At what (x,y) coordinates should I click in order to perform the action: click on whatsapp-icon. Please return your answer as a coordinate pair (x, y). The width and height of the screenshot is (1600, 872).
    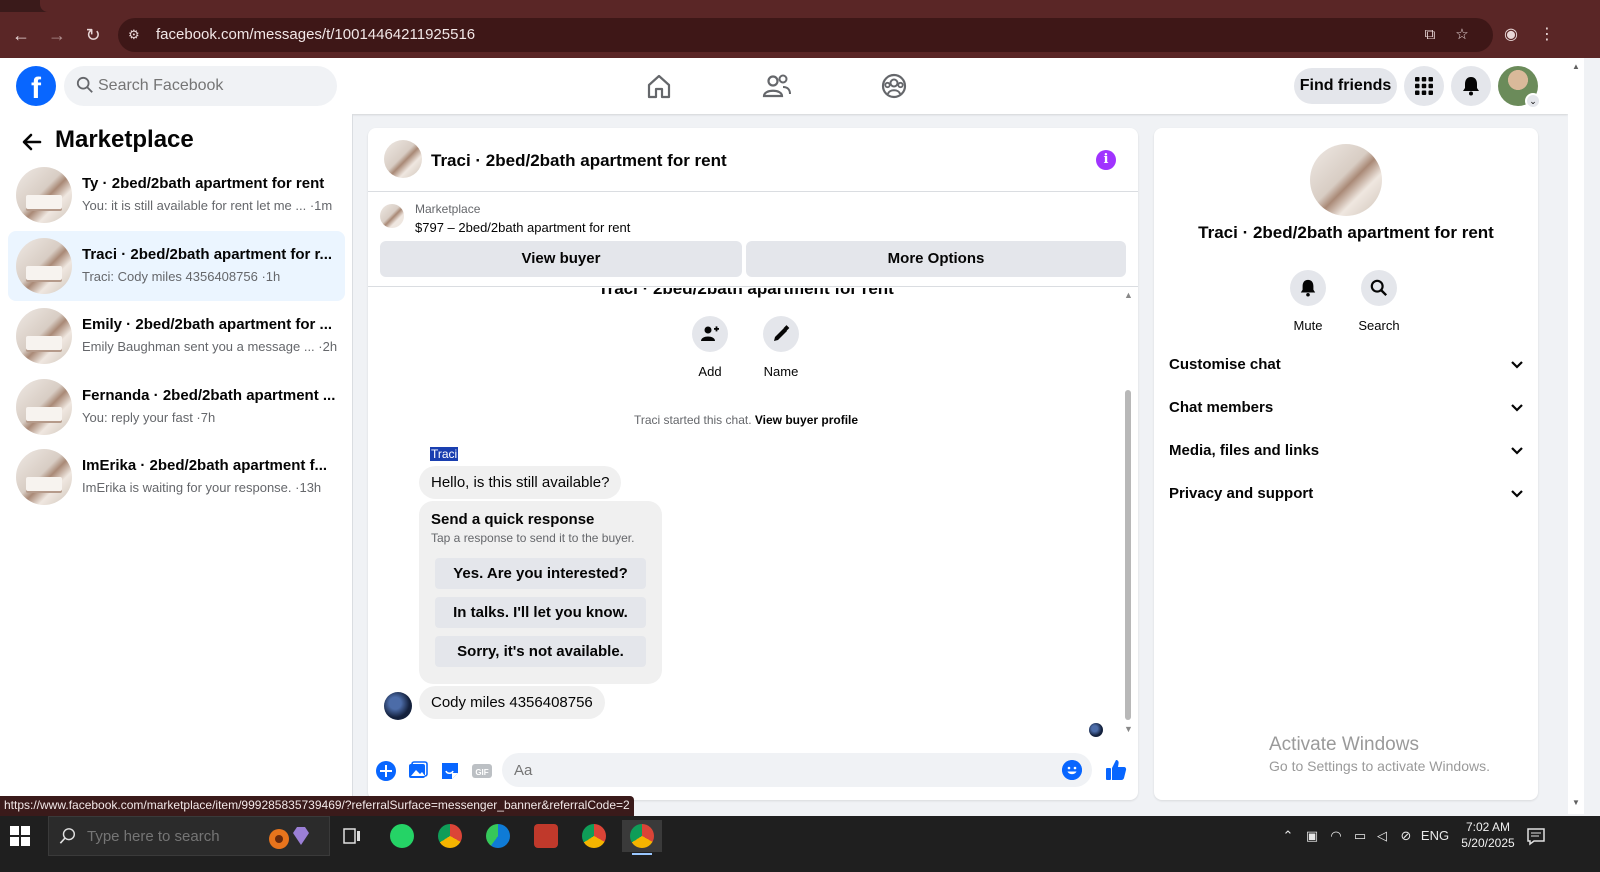
    Looking at the image, I should click on (402, 836).